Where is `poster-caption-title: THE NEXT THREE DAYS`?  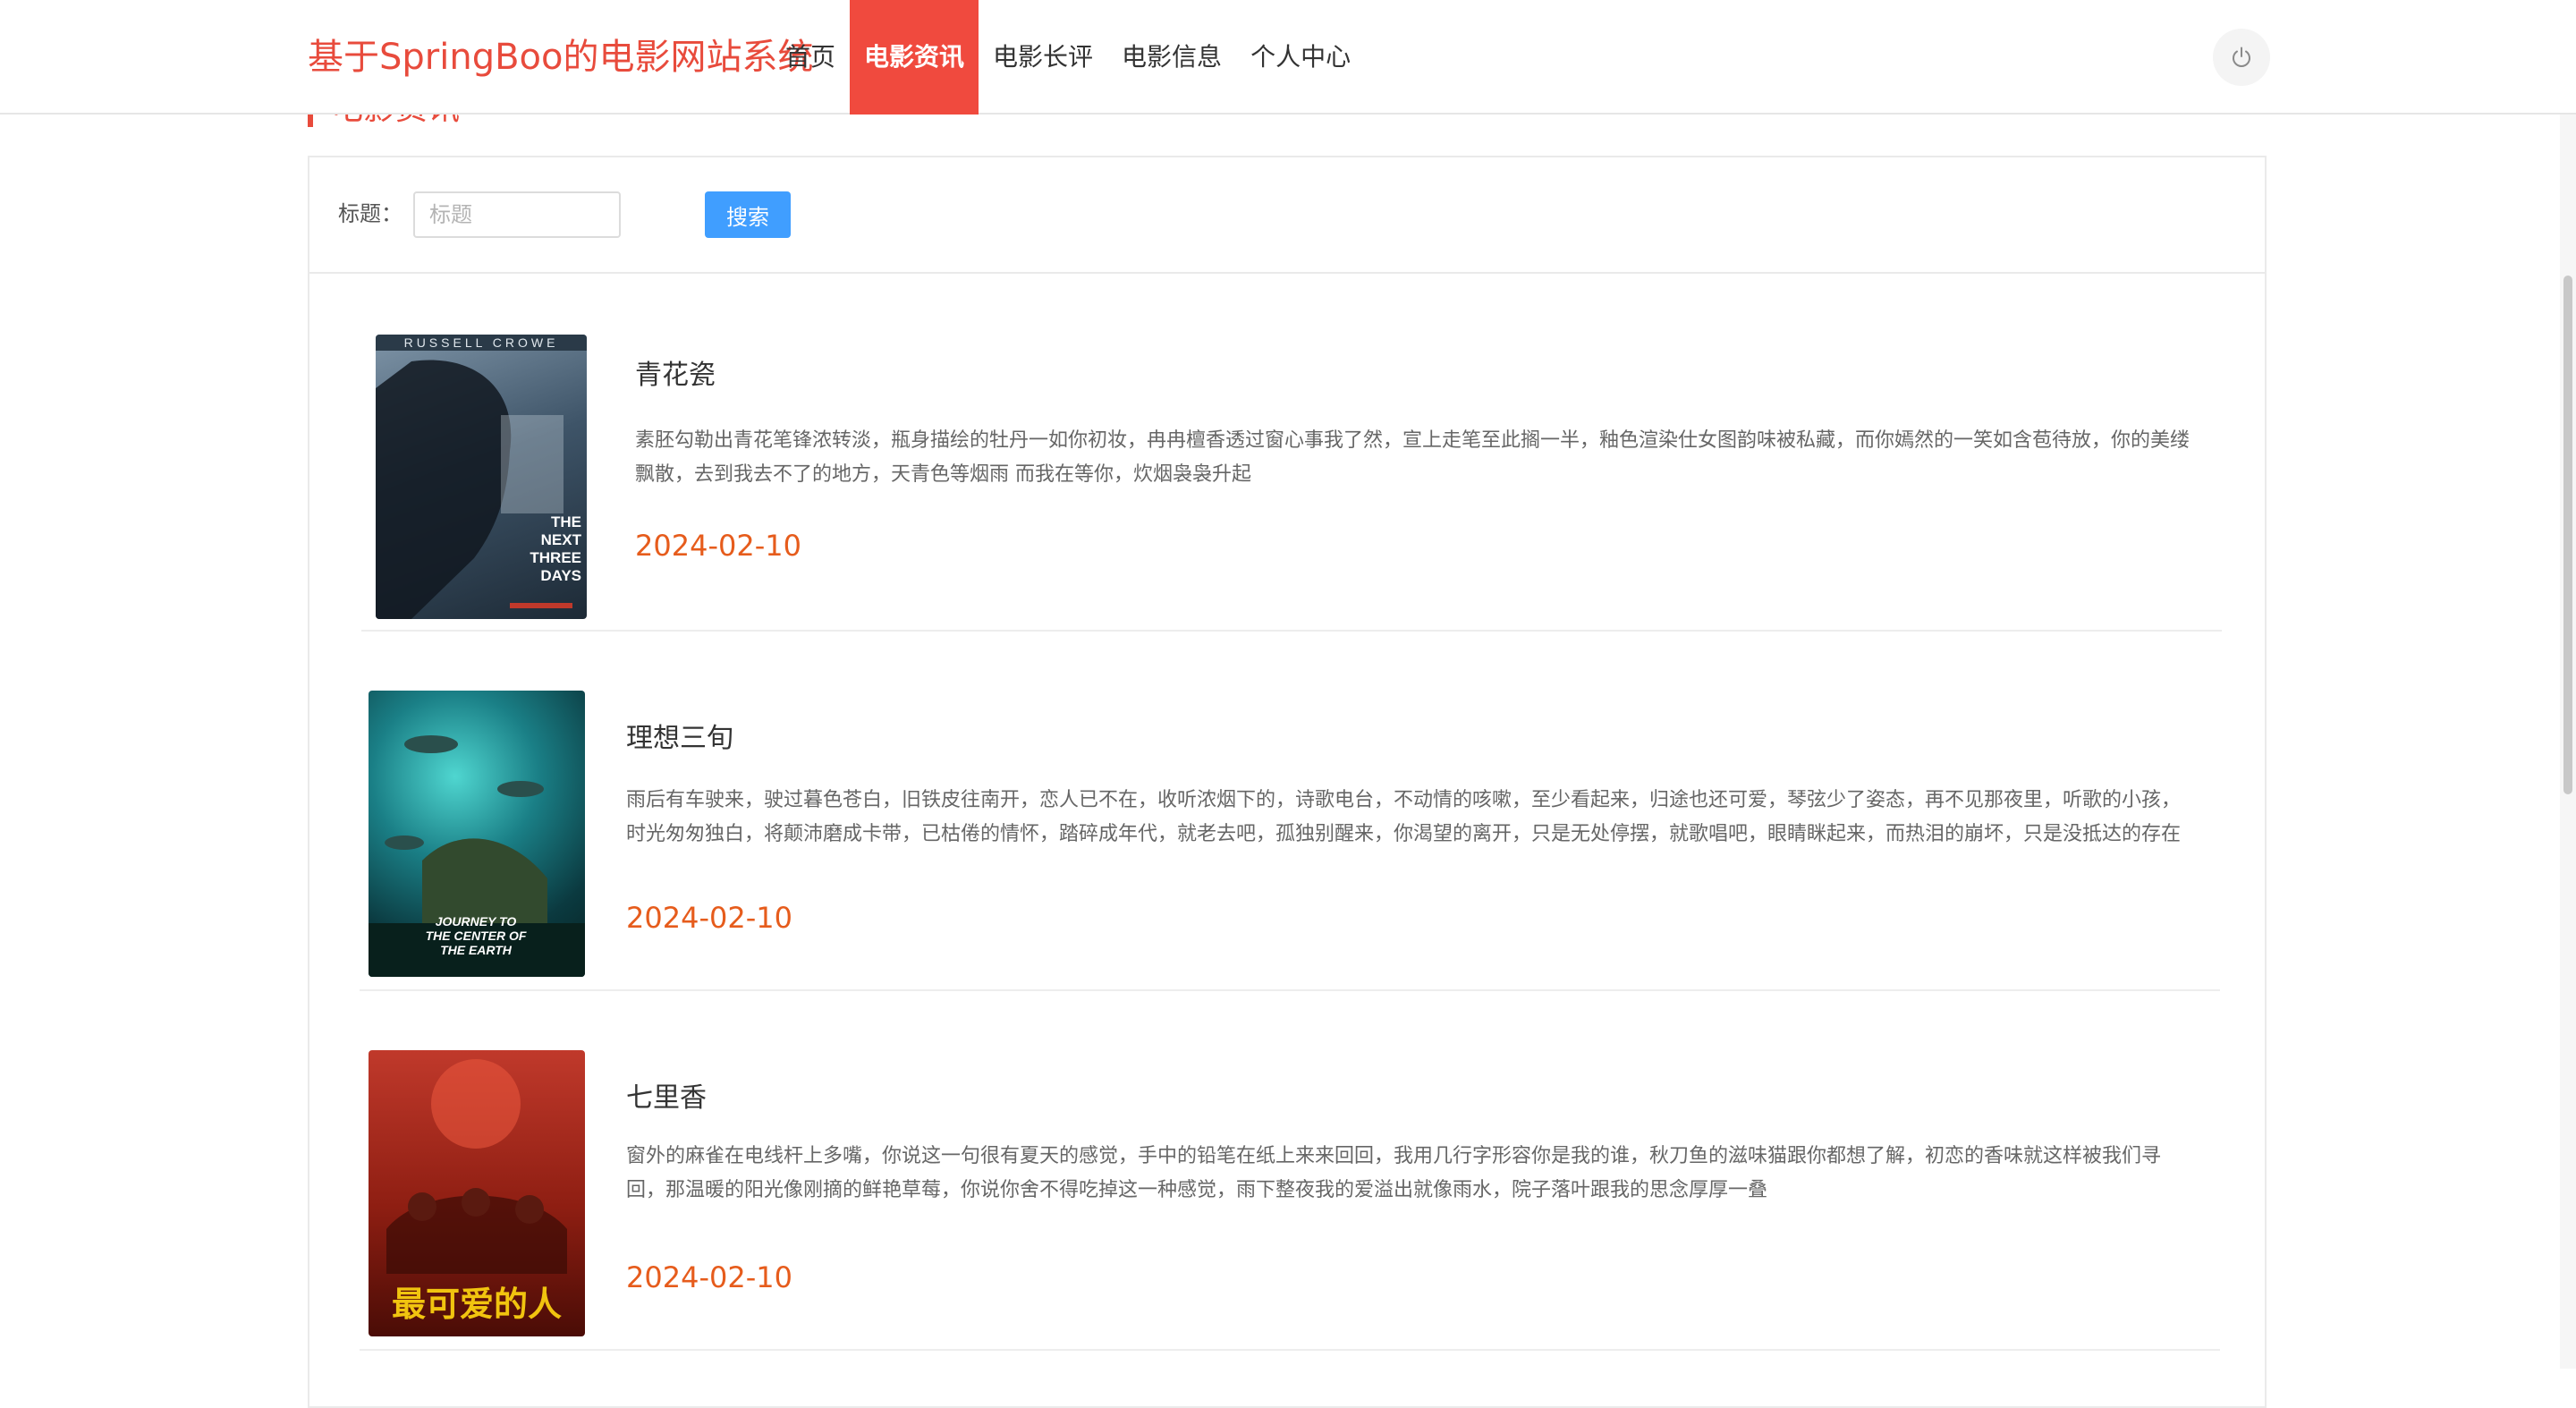
poster-caption-title: THE NEXT THREE DAYS is located at coordinates (555, 548).